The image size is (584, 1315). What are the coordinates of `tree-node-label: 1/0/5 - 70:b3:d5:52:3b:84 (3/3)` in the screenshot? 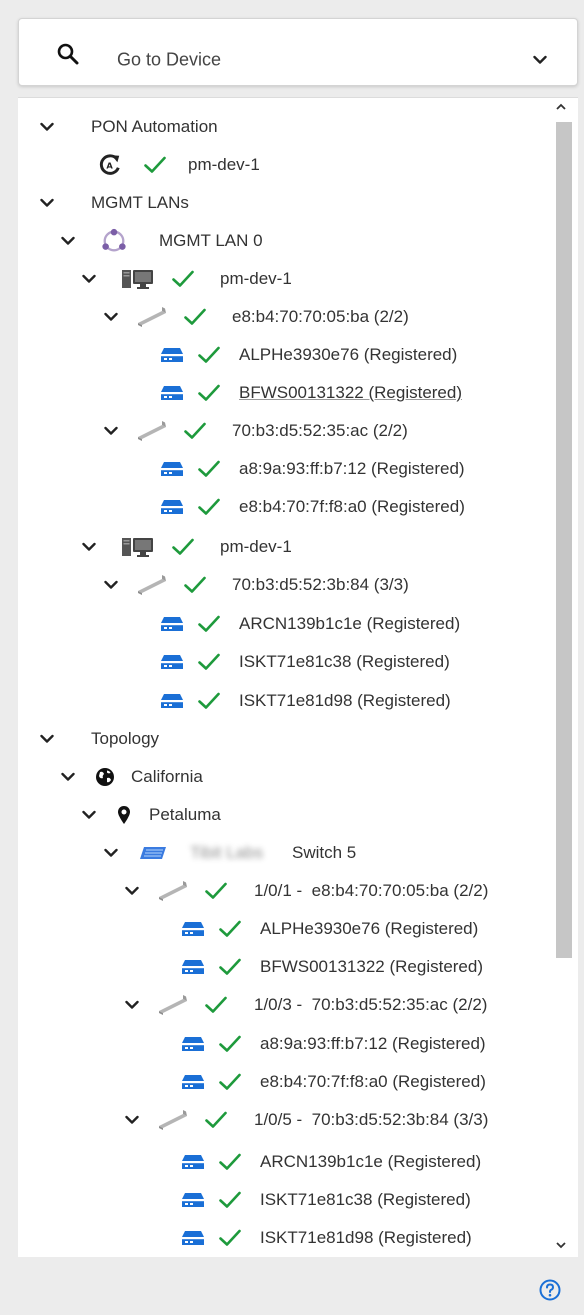 It's located at (371, 1119).